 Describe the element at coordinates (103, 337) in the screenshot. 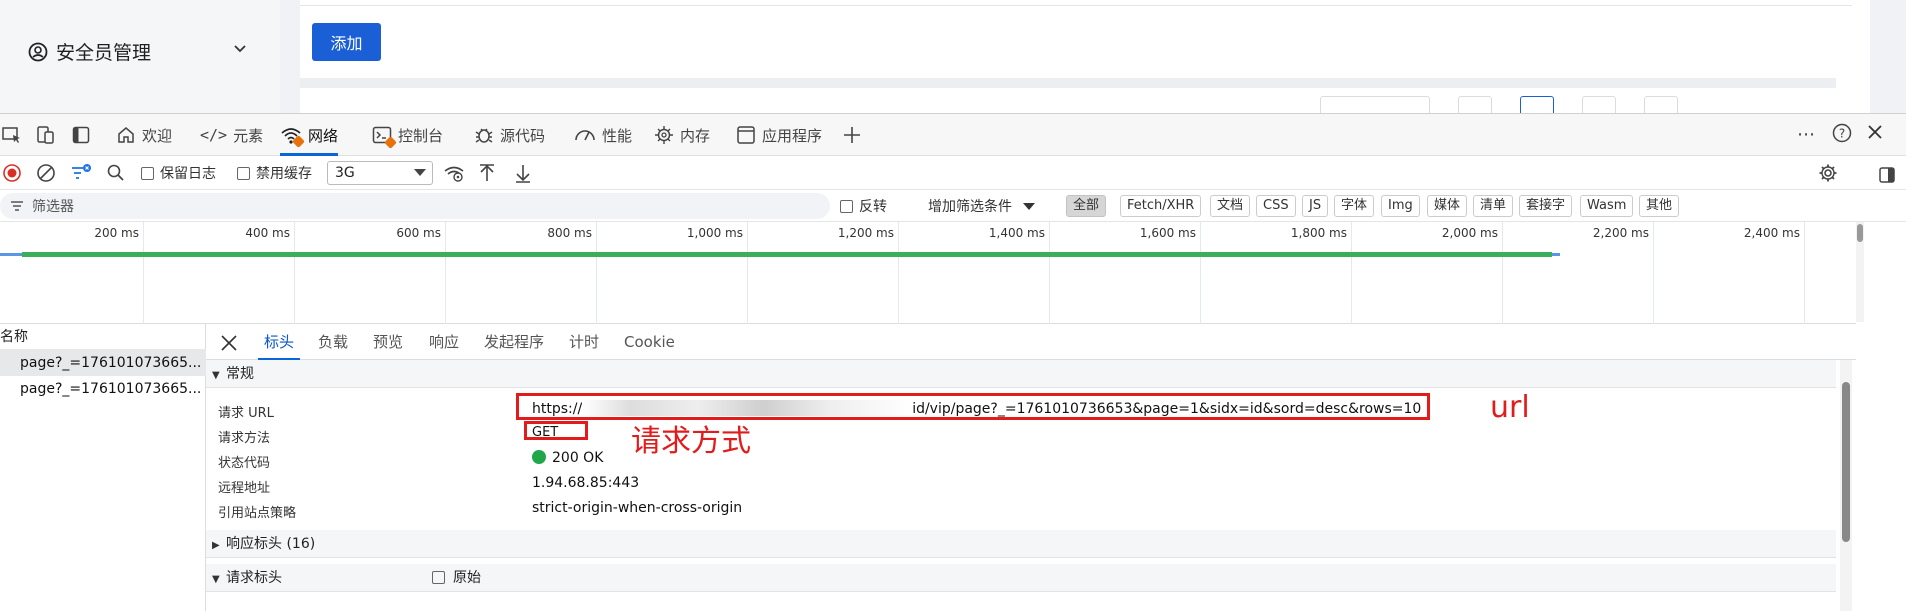

I see `column-header-name: 名称` at that location.